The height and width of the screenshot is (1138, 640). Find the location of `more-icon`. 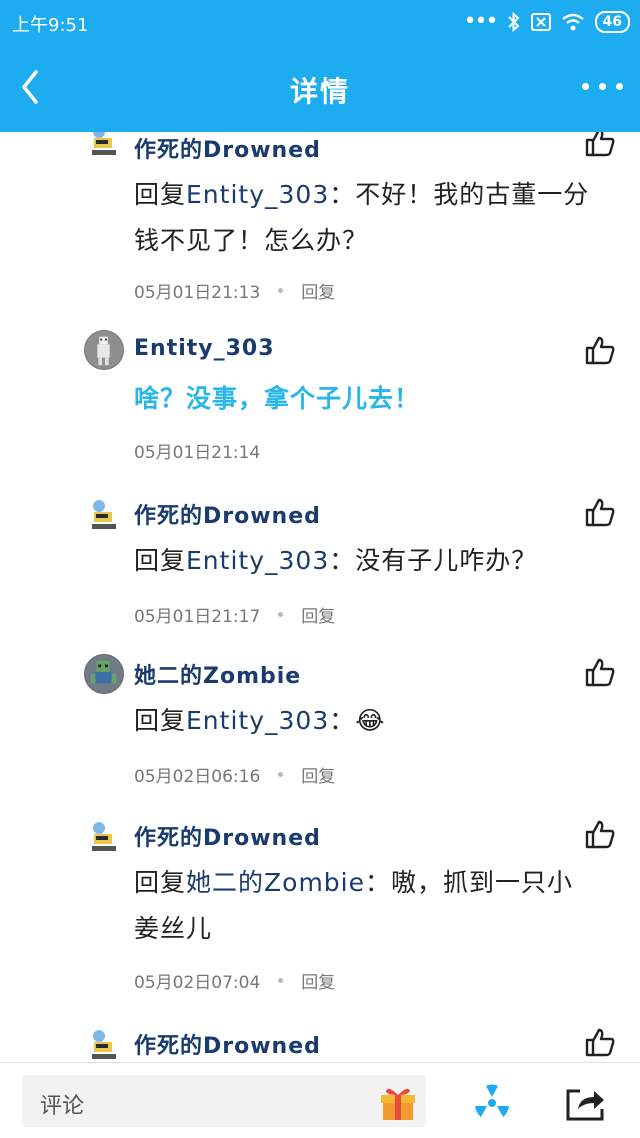

more-icon is located at coordinates (603, 86).